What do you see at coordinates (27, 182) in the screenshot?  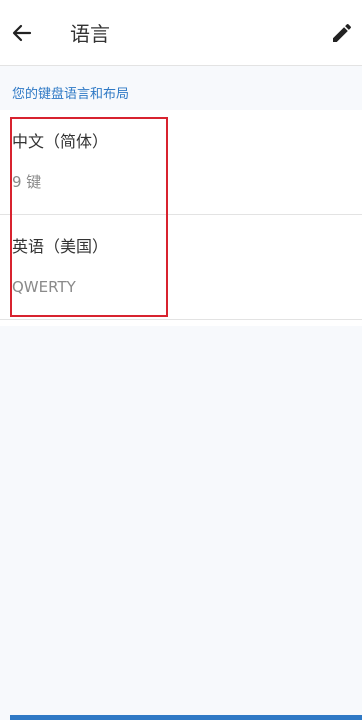 I see `language-layout: 9 键` at bounding box center [27, 182].